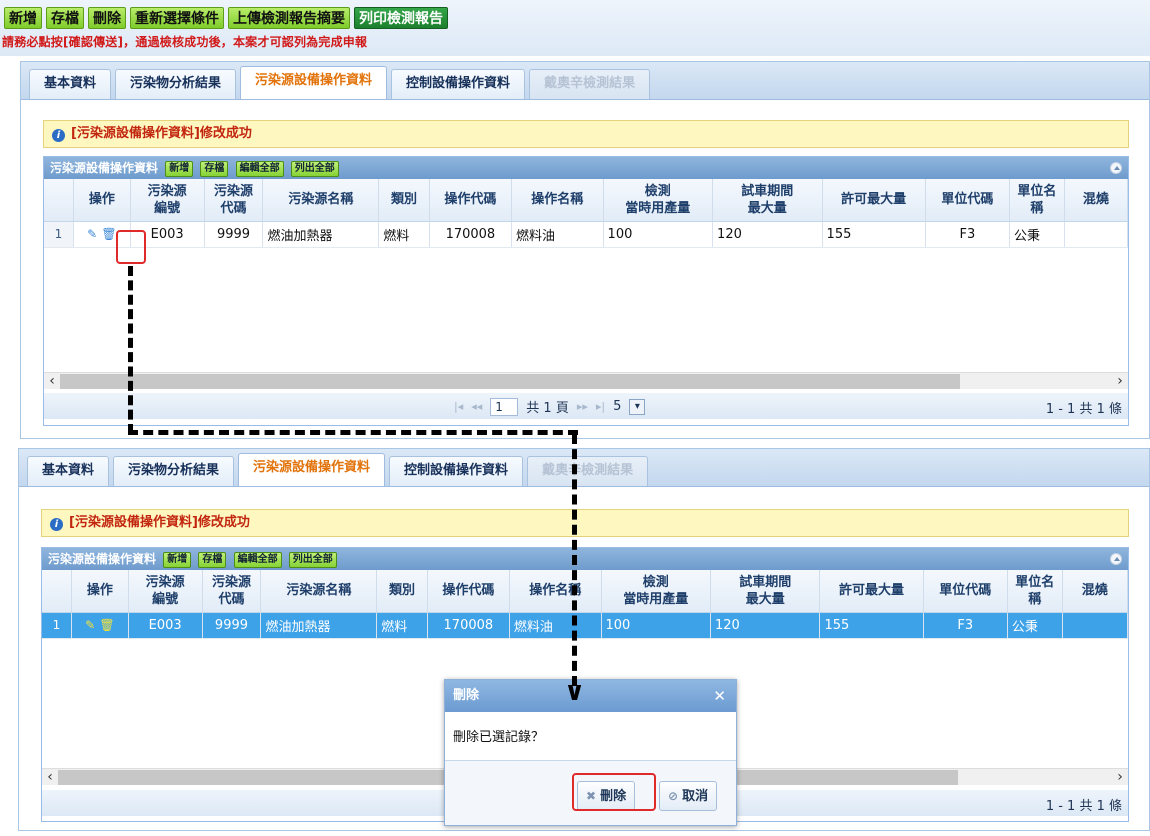  What do you see at coordinates (614, 792) in the screenshot?
I see `highlight-delete-button` at bounding box center [614, 792].